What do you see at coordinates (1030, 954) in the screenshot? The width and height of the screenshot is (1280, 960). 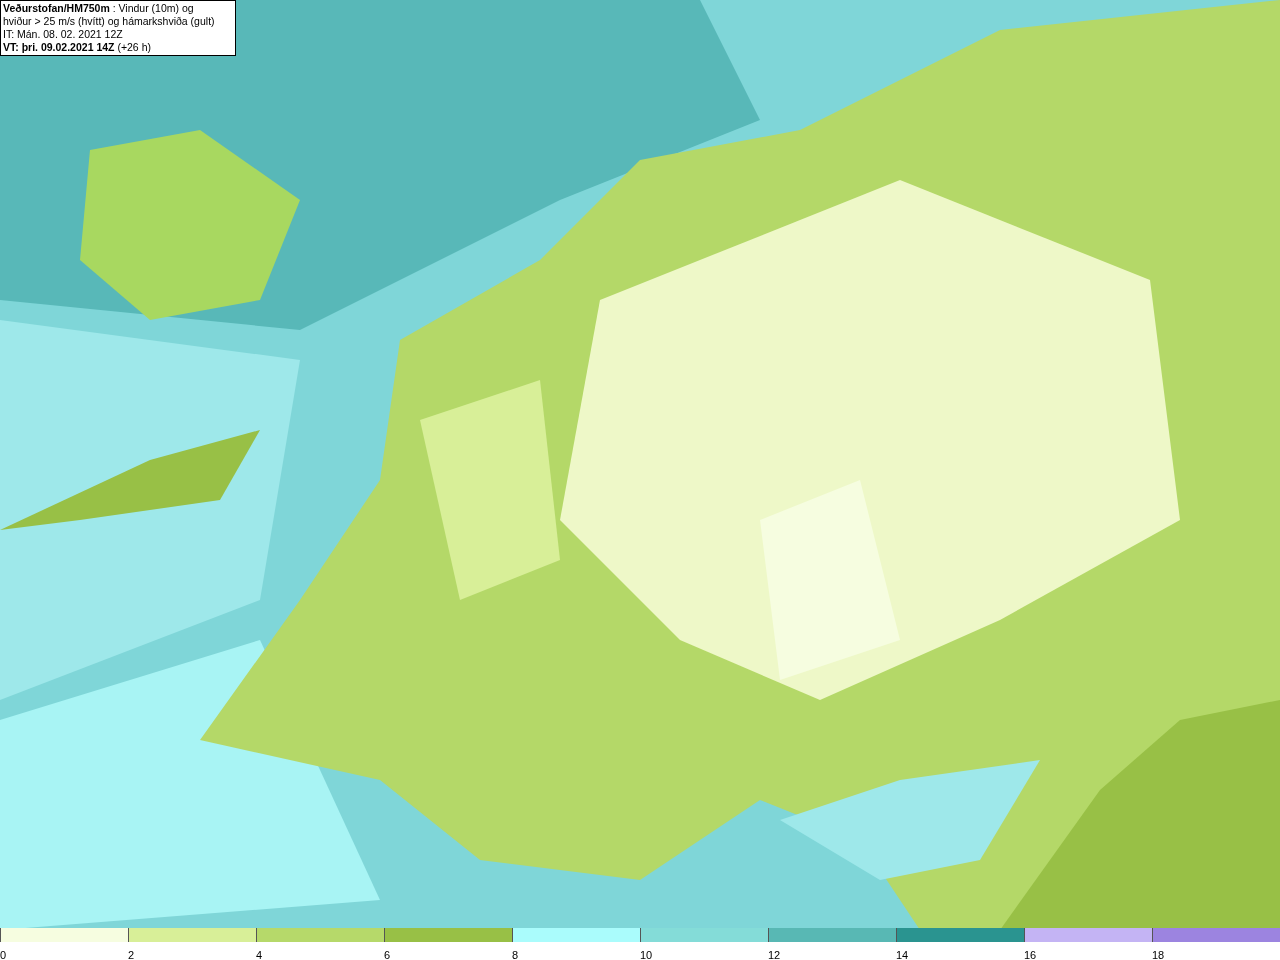 I see `scale-label: 16` at bounding box center [1030, 954].